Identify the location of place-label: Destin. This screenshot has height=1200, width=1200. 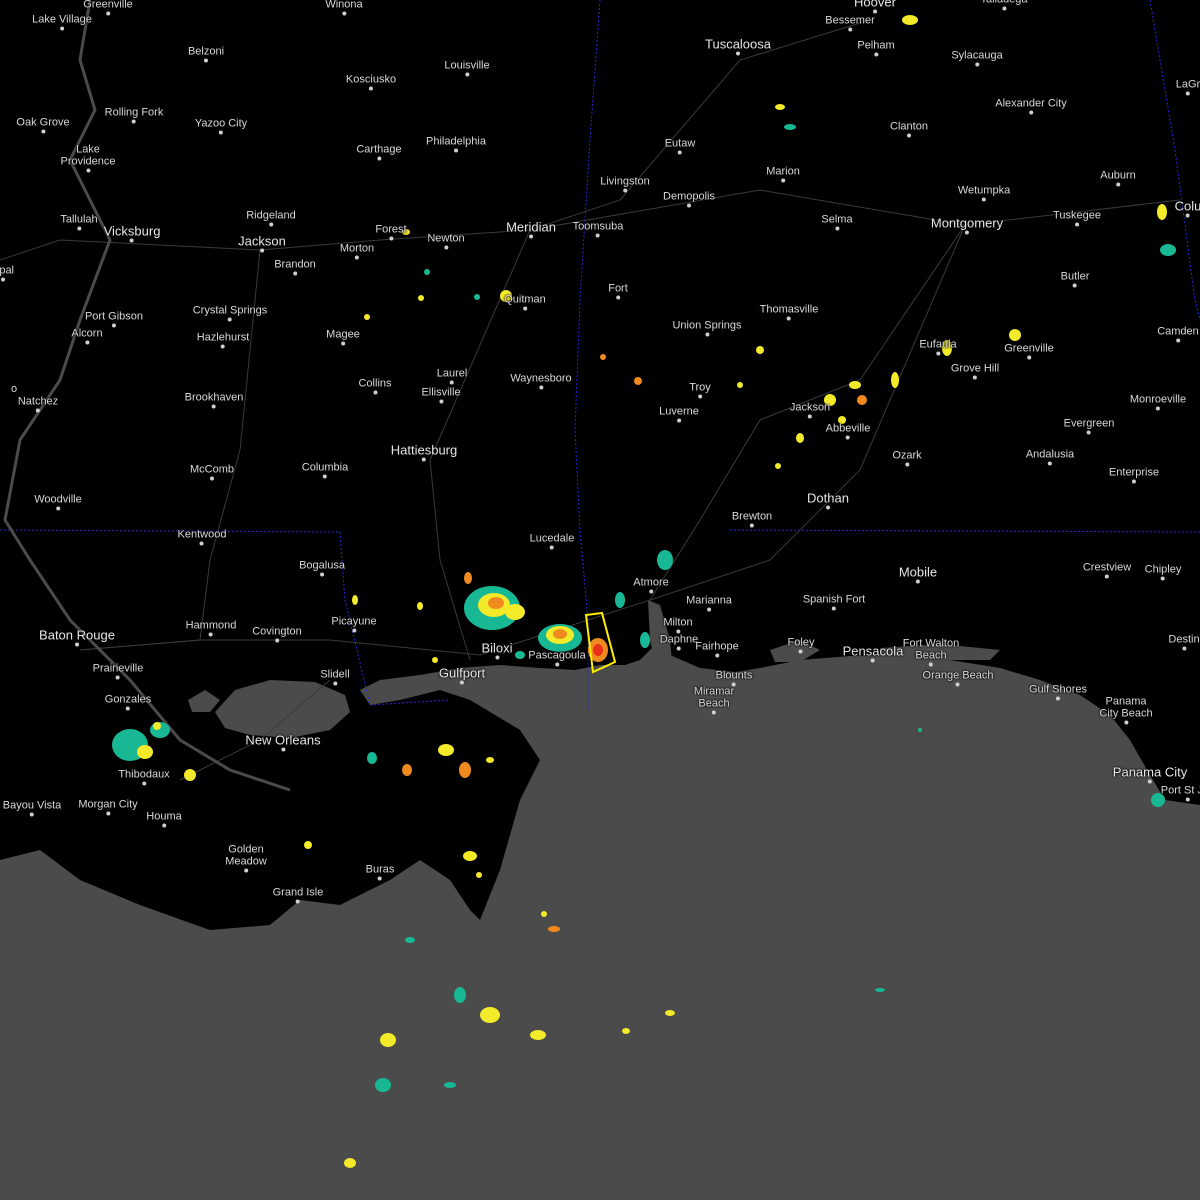
(1184, 642).